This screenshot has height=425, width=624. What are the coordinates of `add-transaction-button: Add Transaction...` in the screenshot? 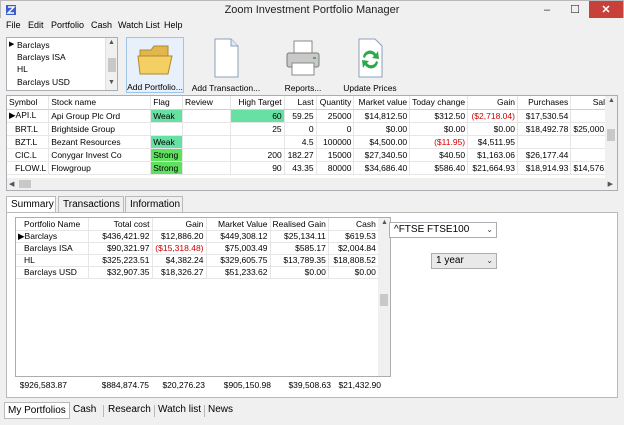 It's located at (226, 65).